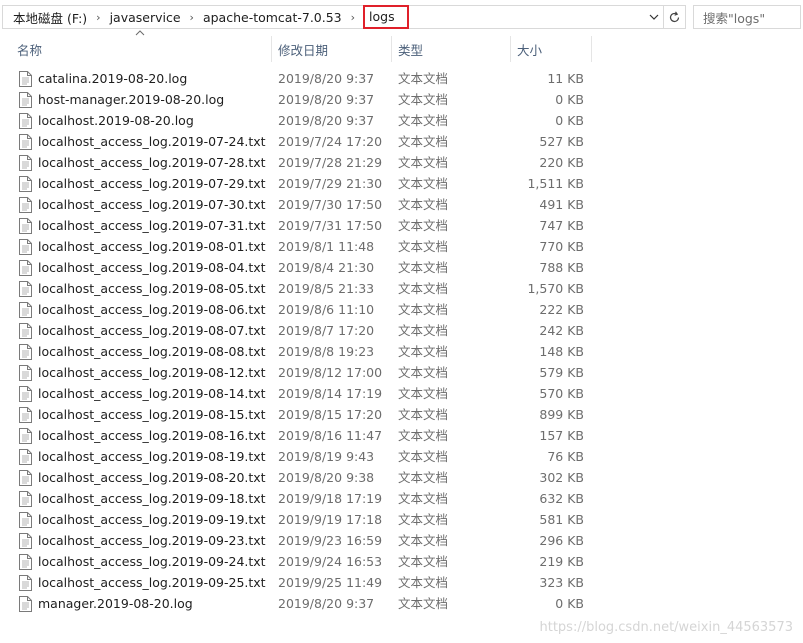  What do you see at coordinates (152, 141) in the screenshot?
I see `file-name: localhost_access_log.2019-07-24.txt` at bounding box center [152, 141].